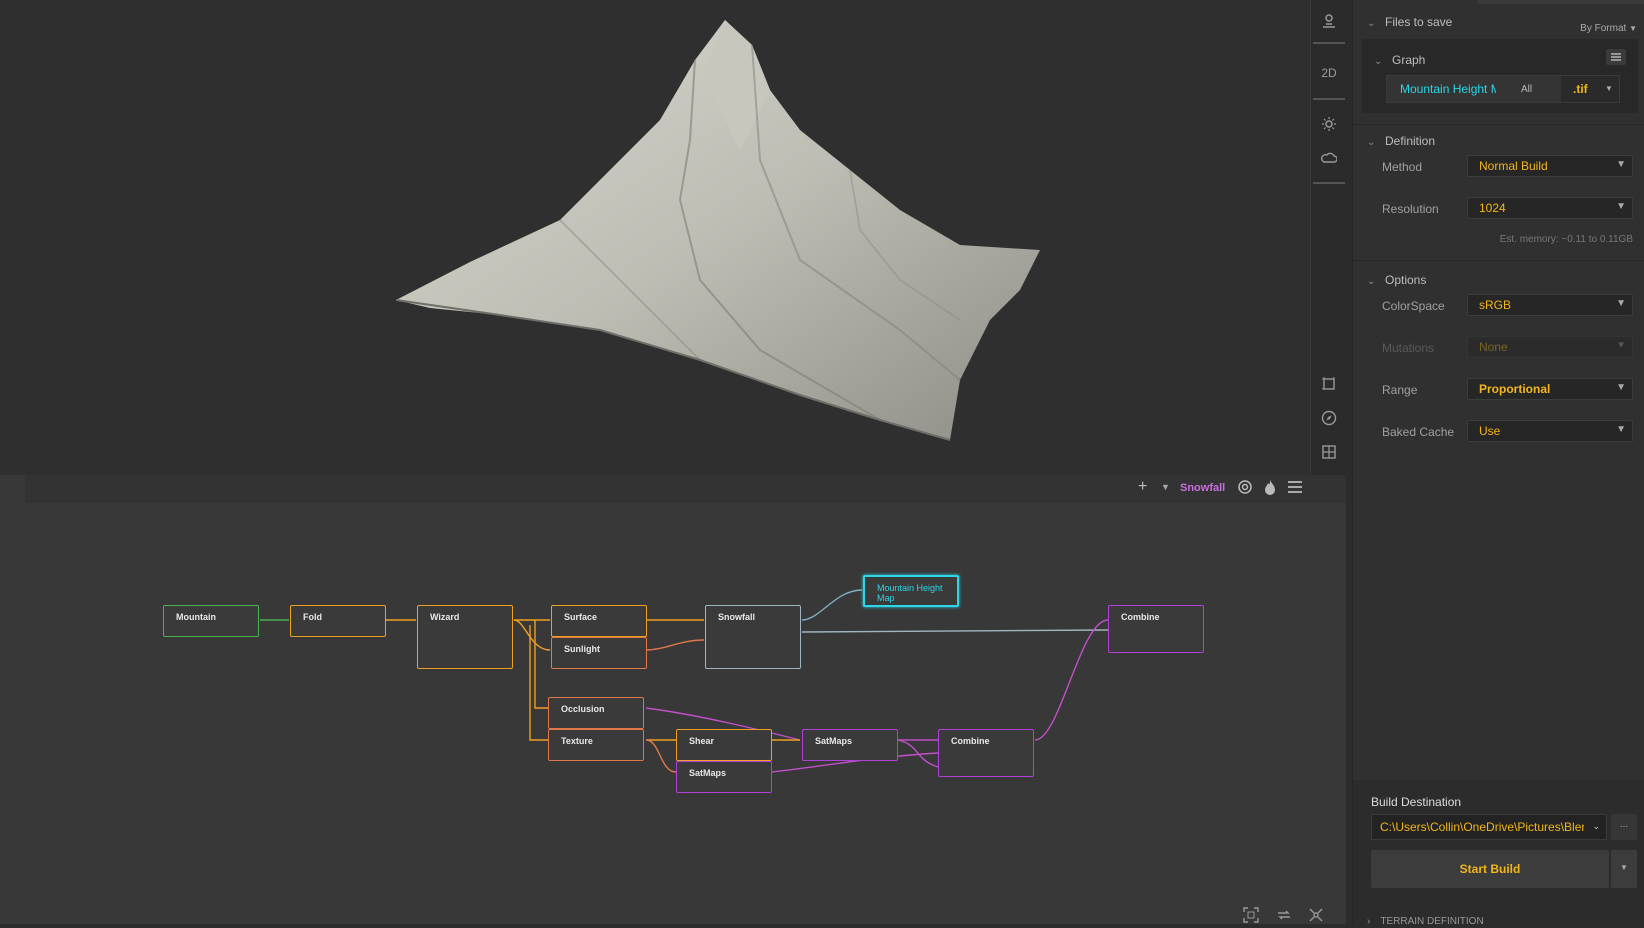  I want to click on colorspace-value: sRGB, so click(1495, 305).